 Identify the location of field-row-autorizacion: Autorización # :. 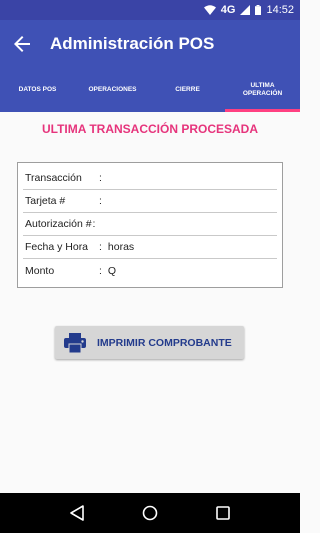
(150, 224).